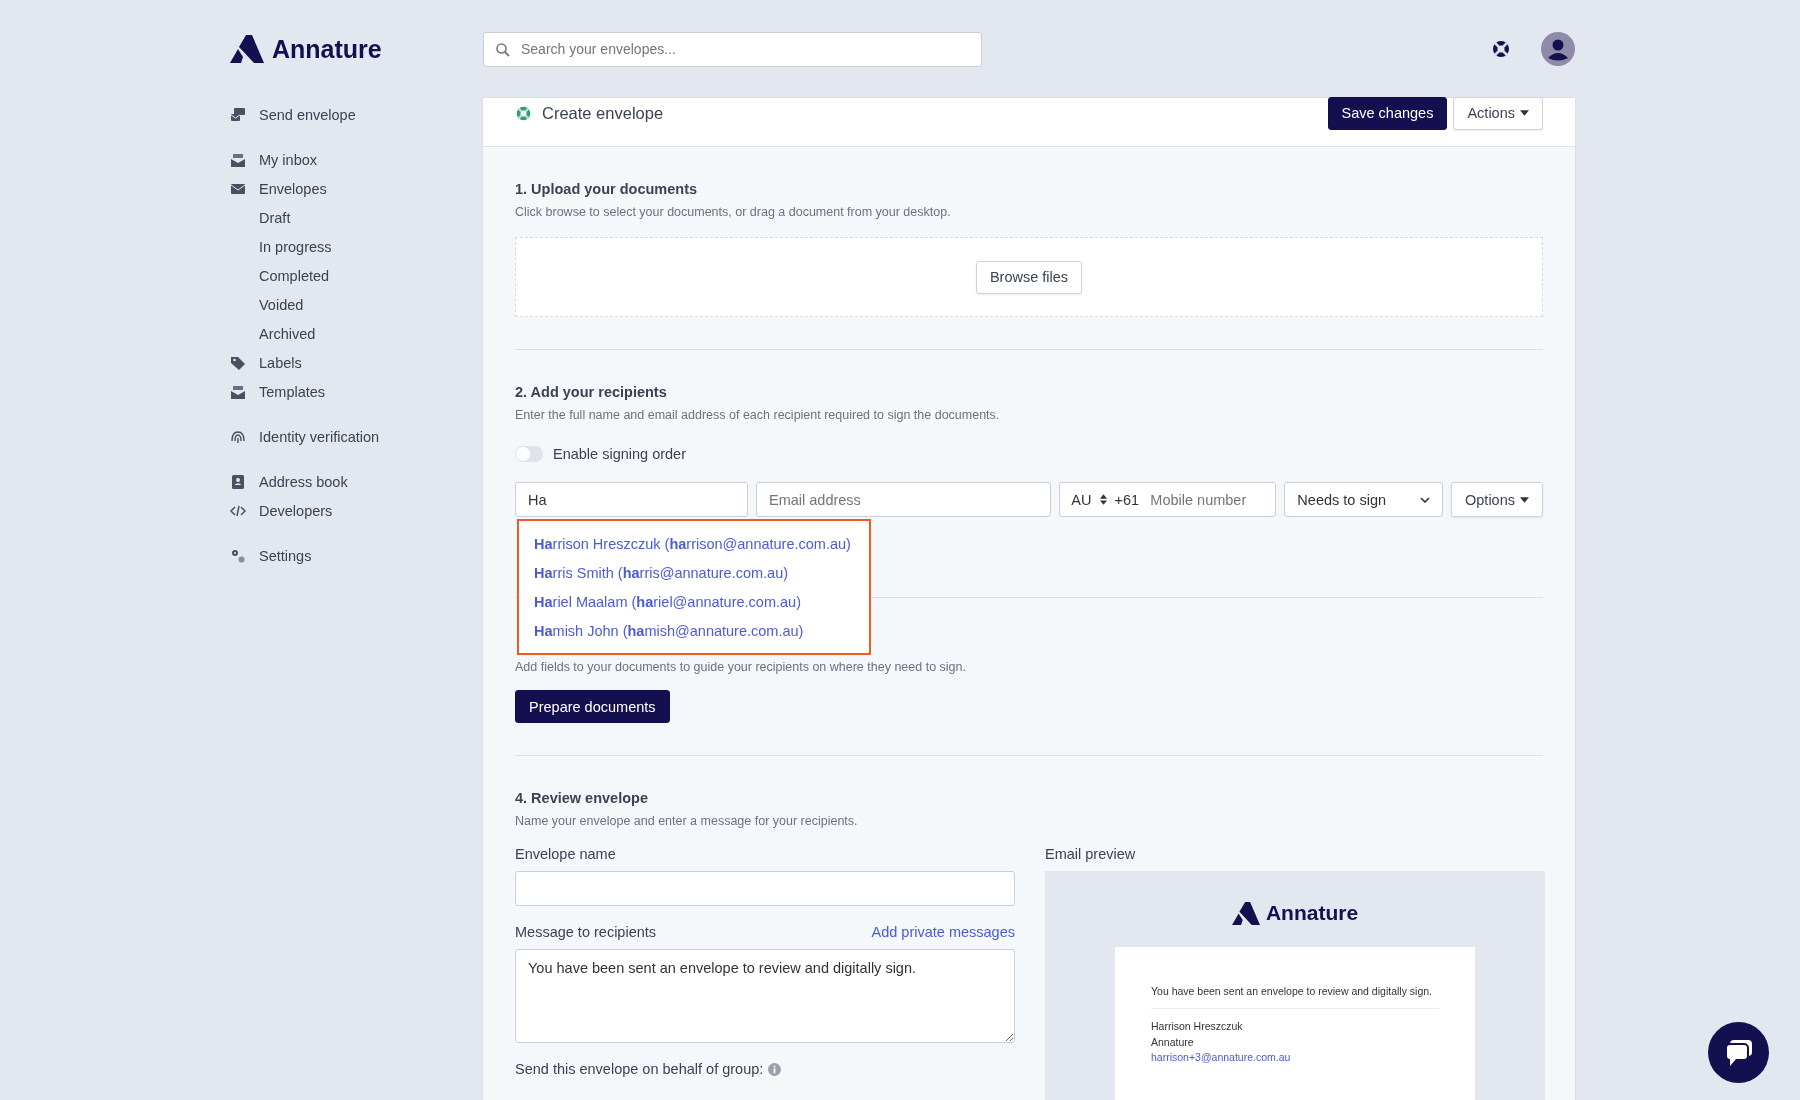 This screenshot has width=1800, height=1100. Describe the element at coordinates (694, 572) in the screenshot. I see `suggestion-item: Harris Smith (harris@annature.com.au)` at that location.